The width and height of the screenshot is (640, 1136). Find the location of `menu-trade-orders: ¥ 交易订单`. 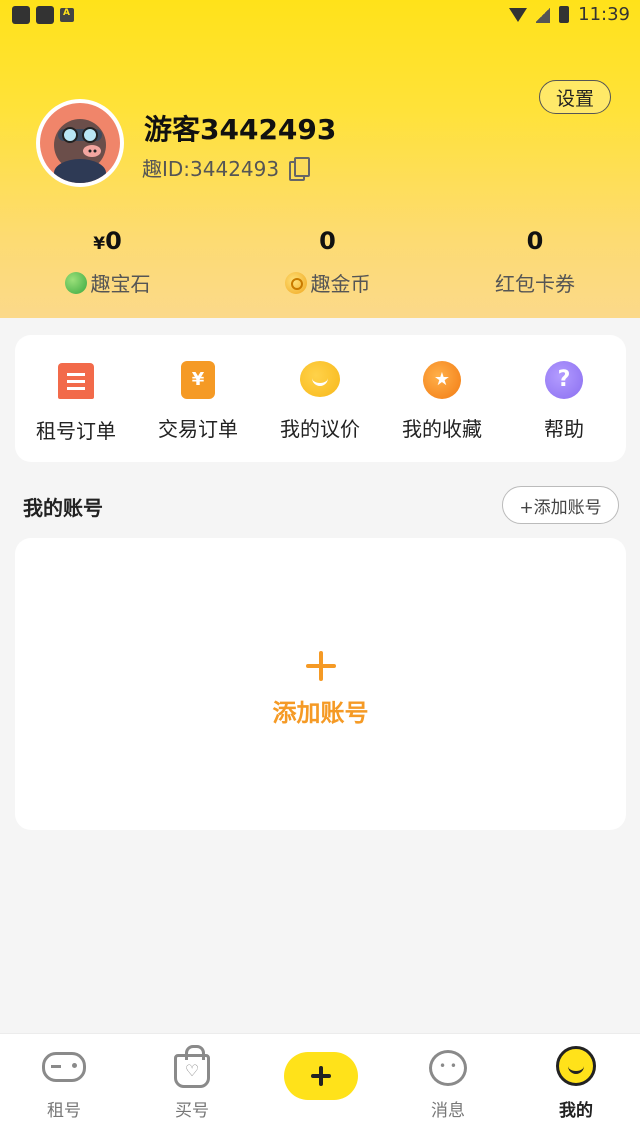

menu-trade-orders: ¥ 交易订单 is located at coordinates (198, 398).